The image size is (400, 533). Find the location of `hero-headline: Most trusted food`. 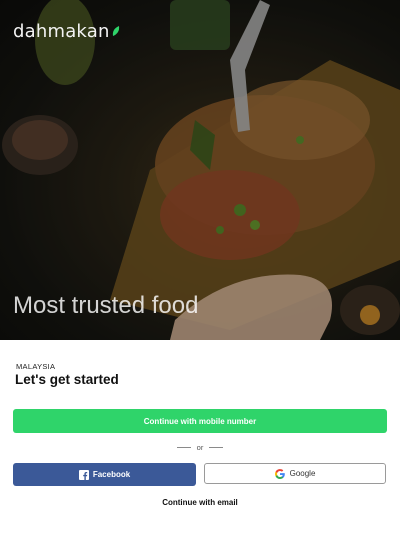

hero-headline: Most trusted food is located at coordinates (106, 305).